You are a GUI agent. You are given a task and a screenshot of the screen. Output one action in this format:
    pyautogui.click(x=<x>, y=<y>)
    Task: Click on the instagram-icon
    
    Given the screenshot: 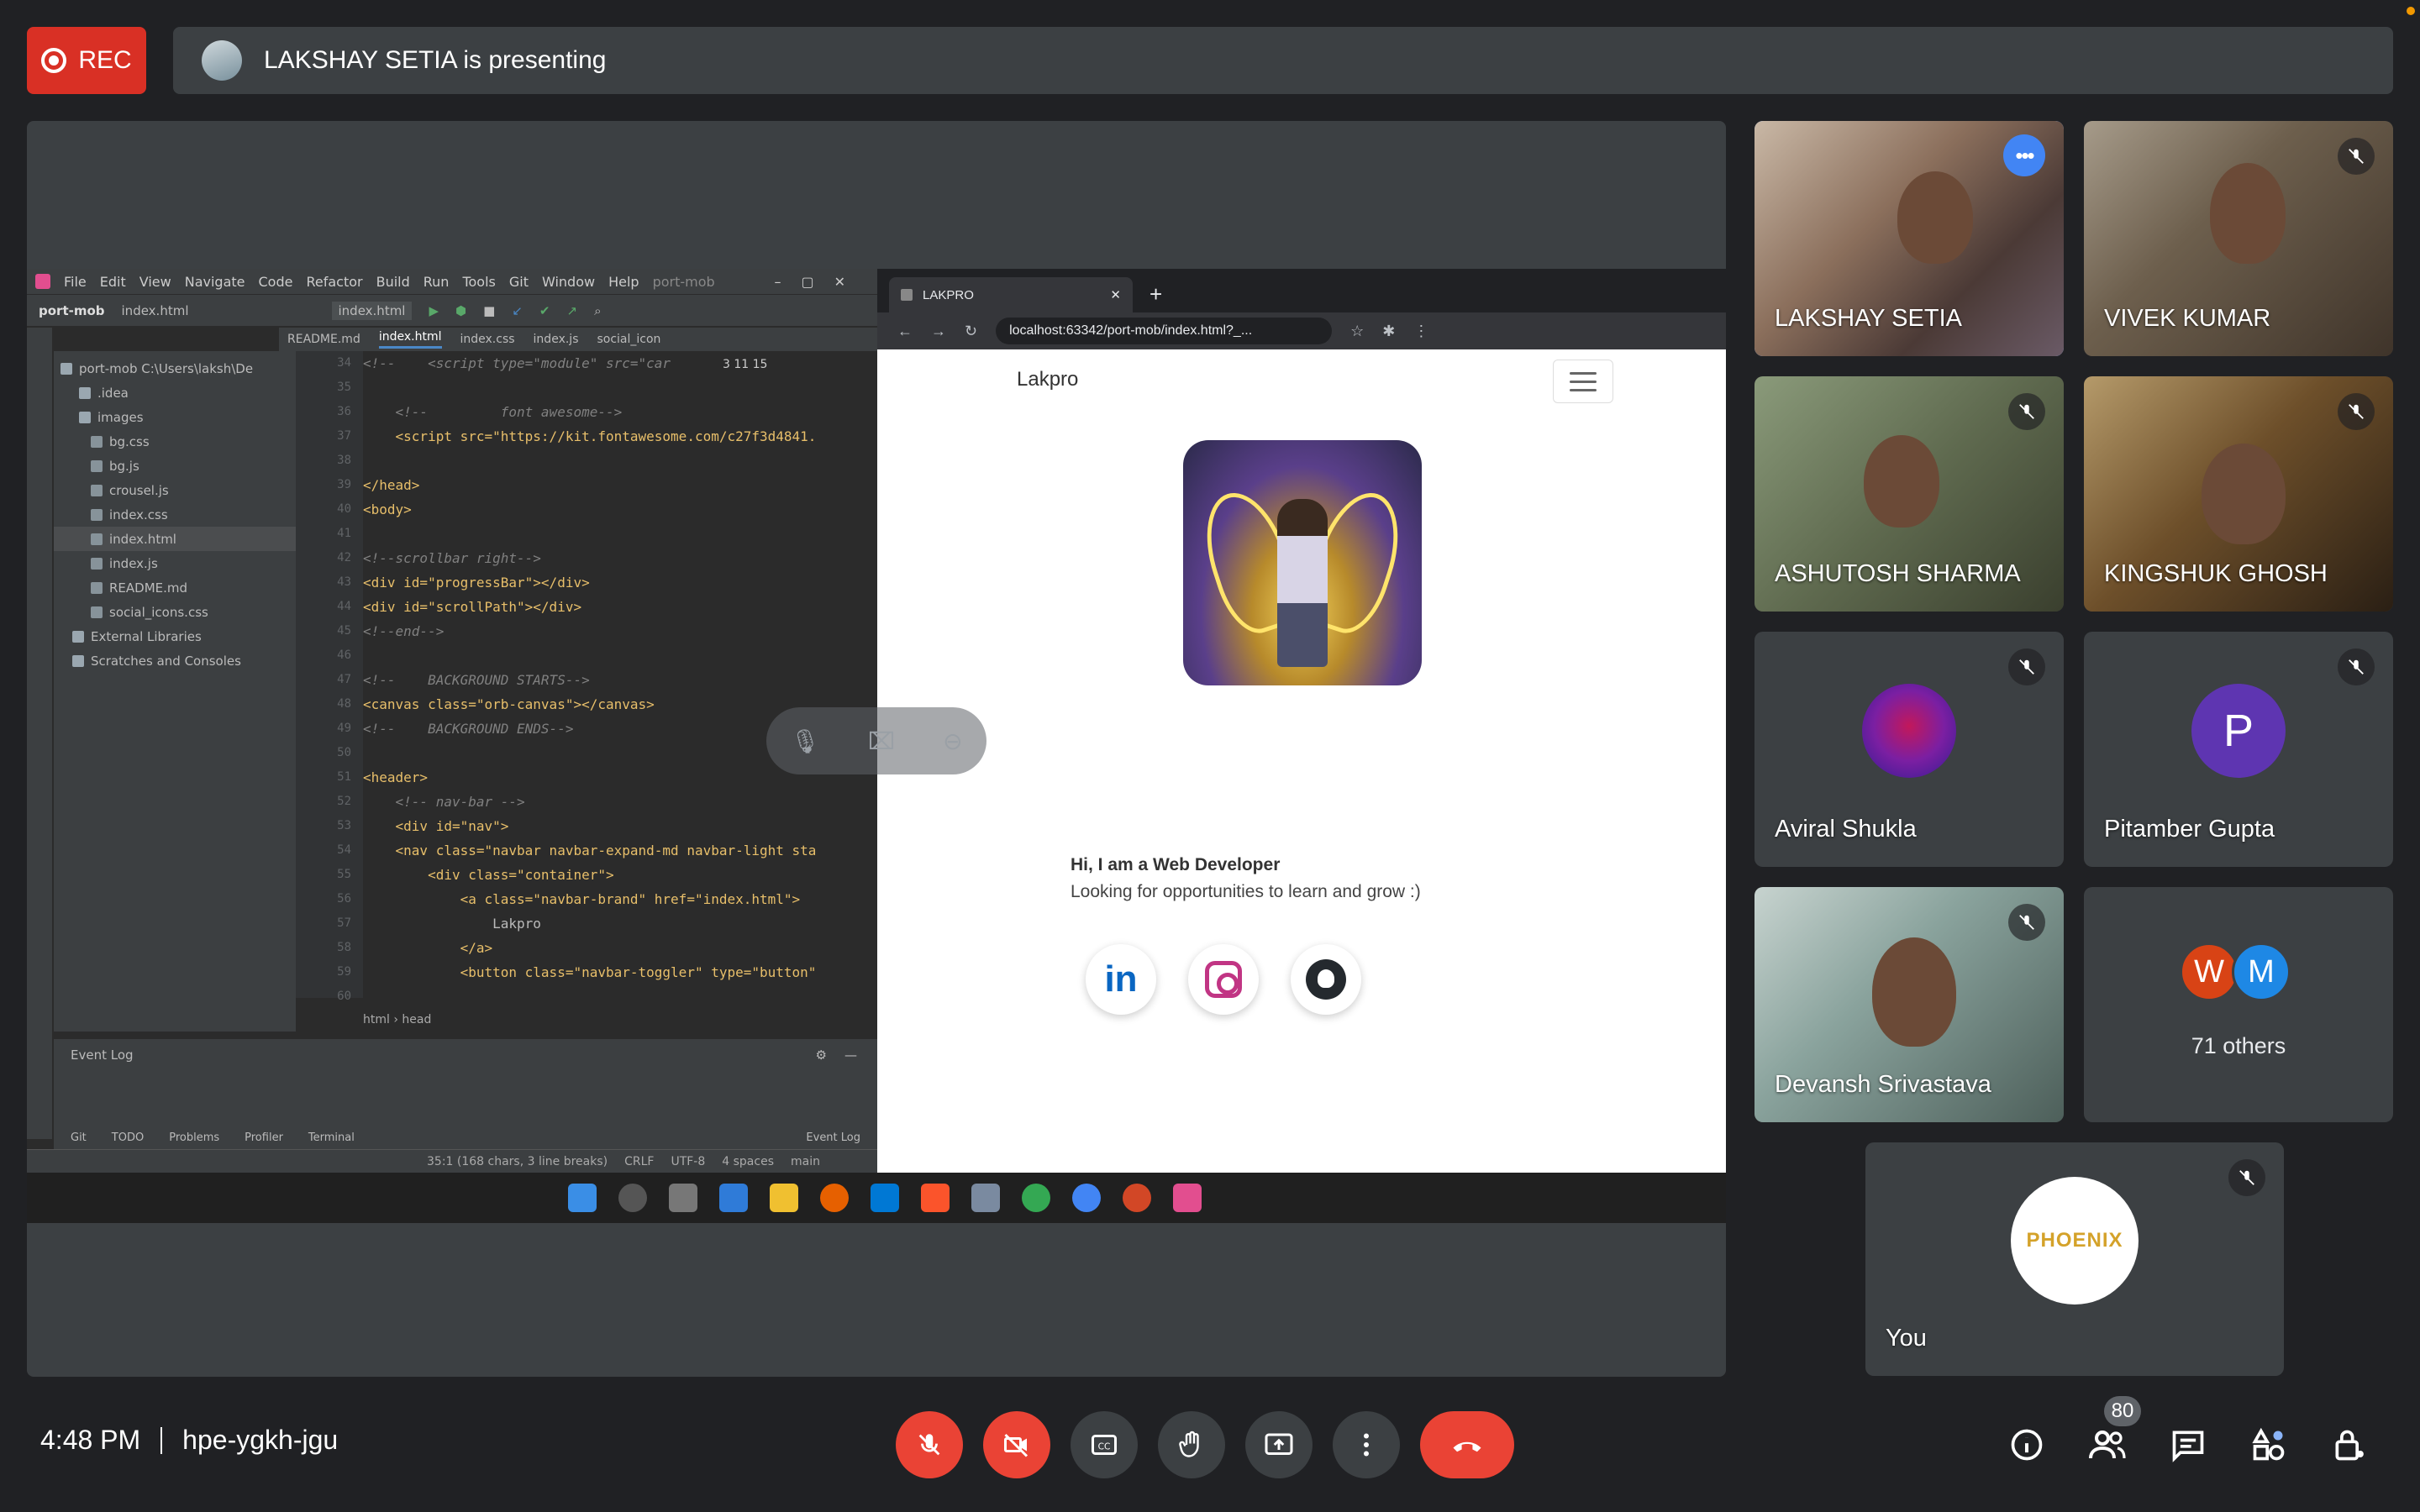 What is the action you would take?
    pyautogui.click(x=1224, y=979)
    